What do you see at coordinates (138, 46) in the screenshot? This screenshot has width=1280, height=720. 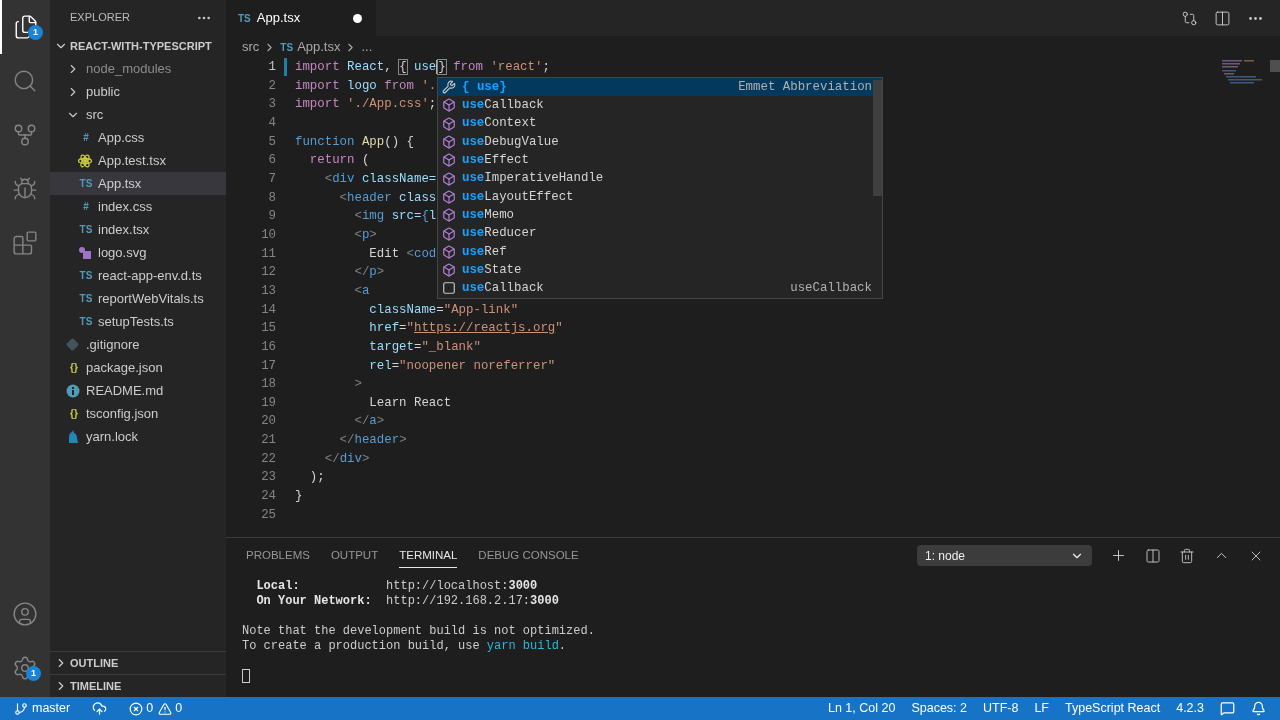 I see `section-header: REACT-WITH-TYPESCRIPT` at bounding box center [138, 46].